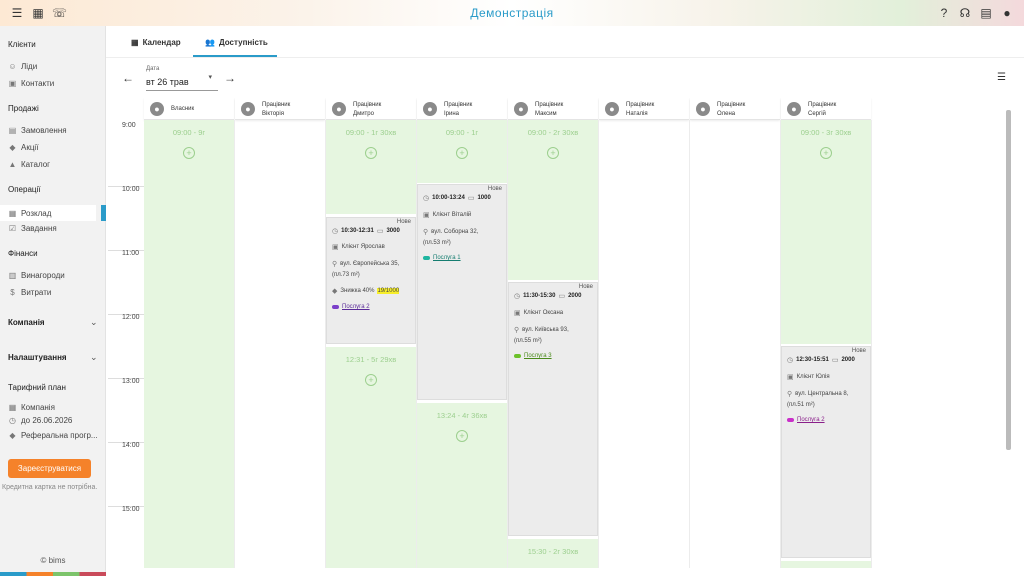  What do you see at coordinates (462, 485) in the screenshot?
I see `free-slot: 13:24 - 4г 36хв +` at bounding box center [462, 485].